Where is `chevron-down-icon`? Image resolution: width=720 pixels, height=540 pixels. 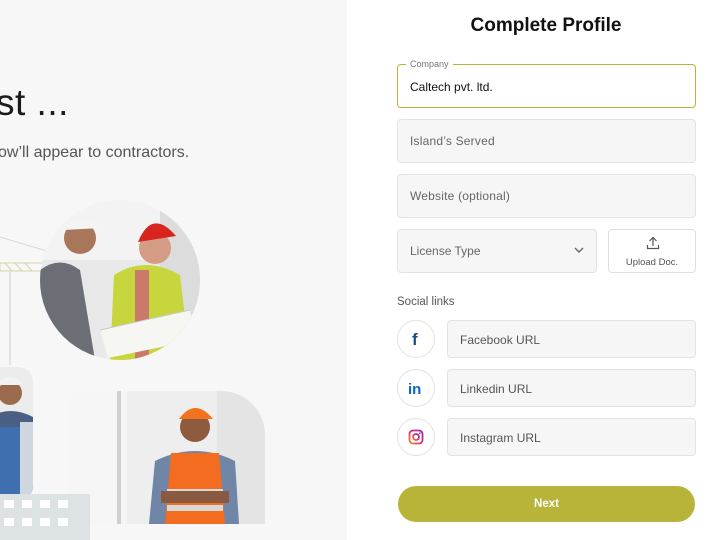
chevron-down-icon is located at coordinates (579, 250).